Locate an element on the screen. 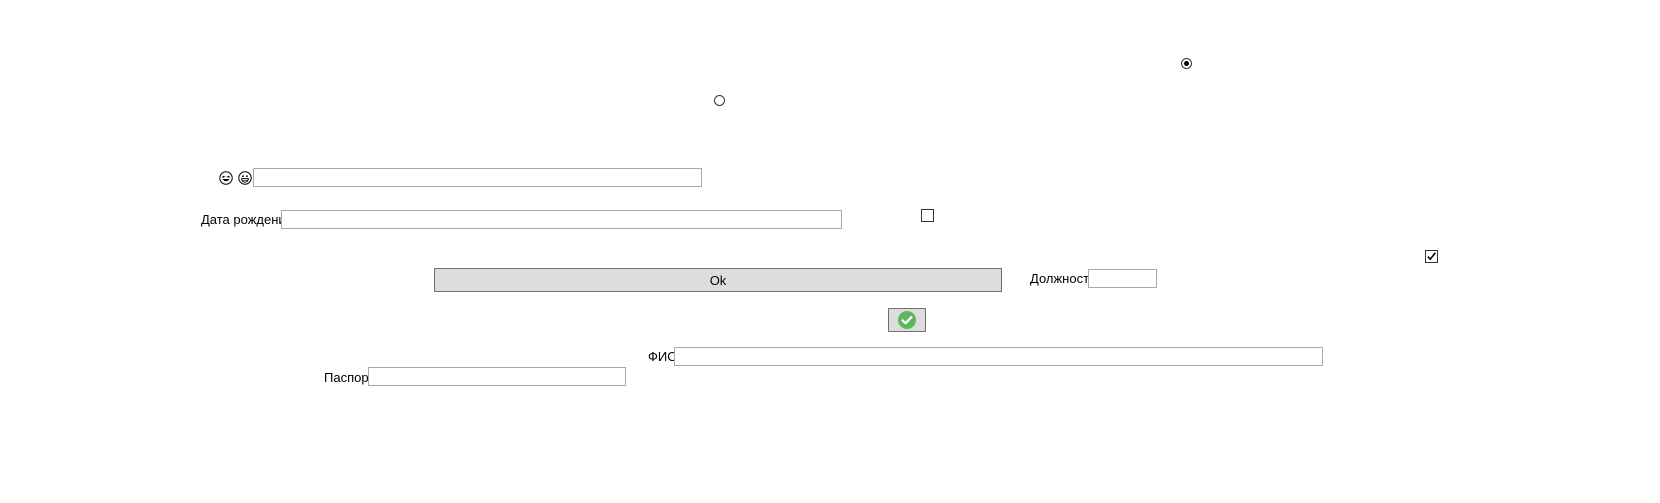  ok-button: Ok is located at coordinates (718, 280).